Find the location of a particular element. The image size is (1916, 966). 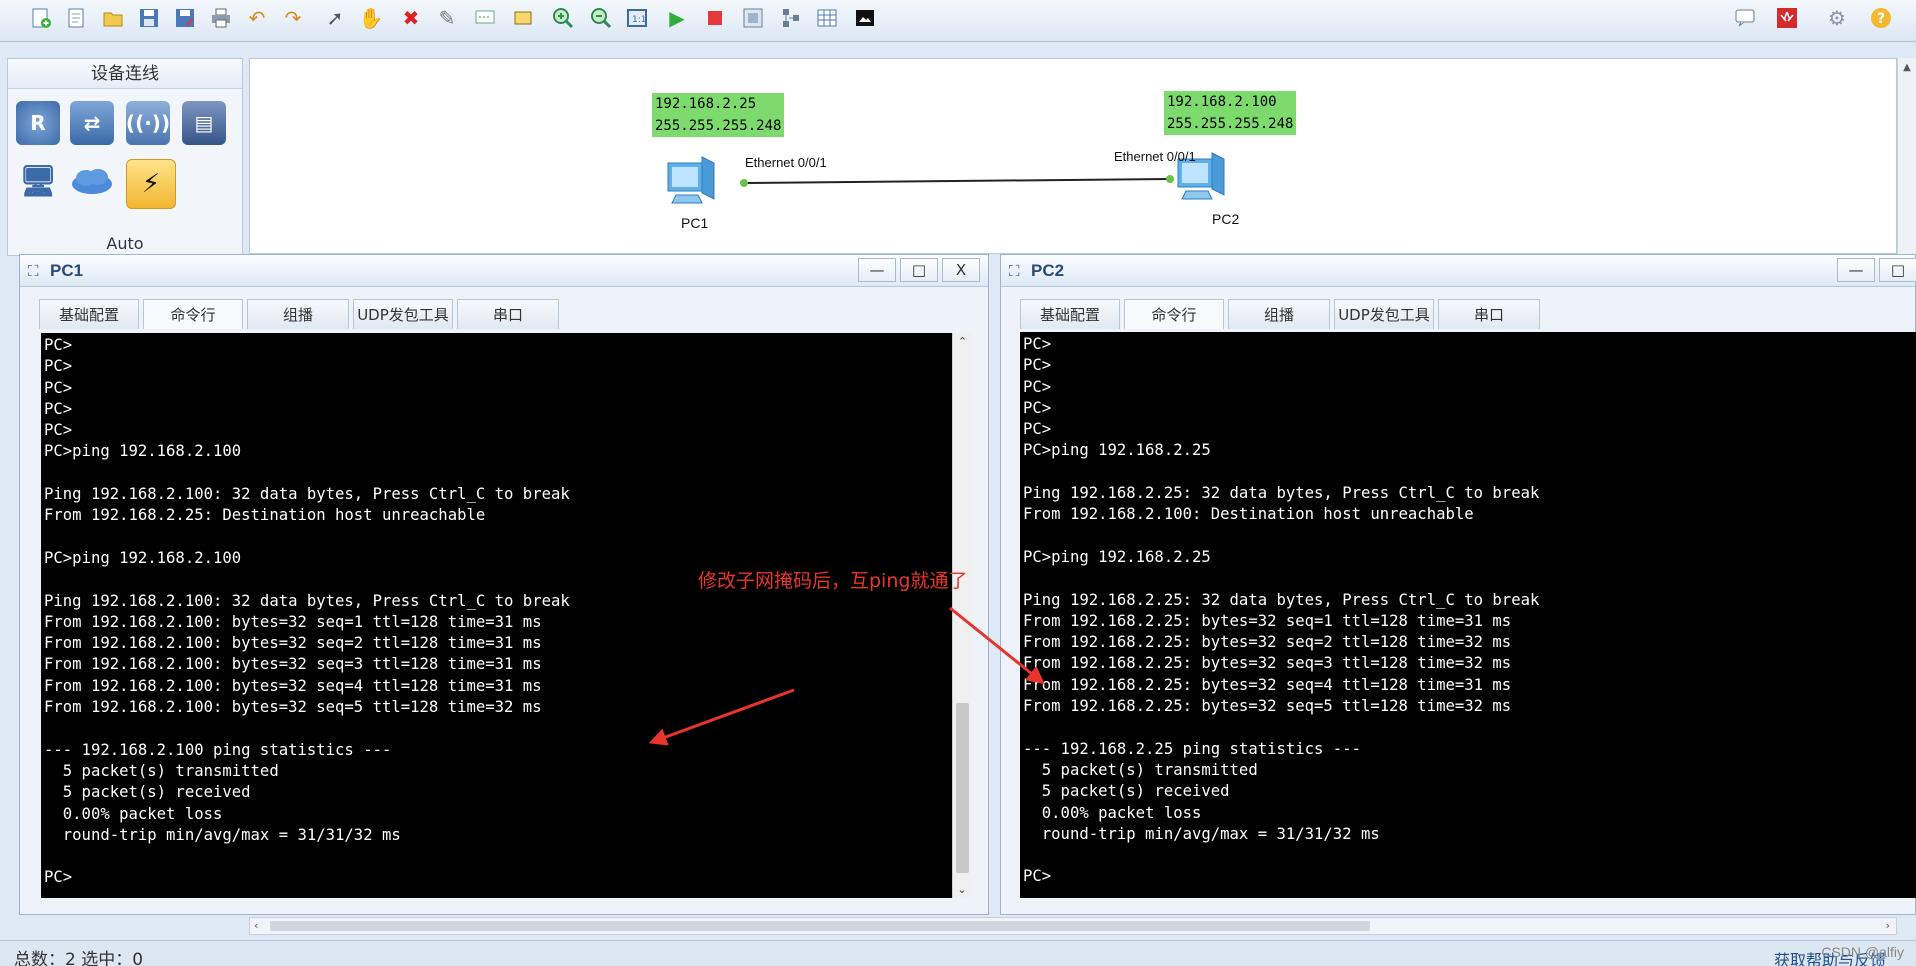

table-icon is located at coordinates (827, 18).